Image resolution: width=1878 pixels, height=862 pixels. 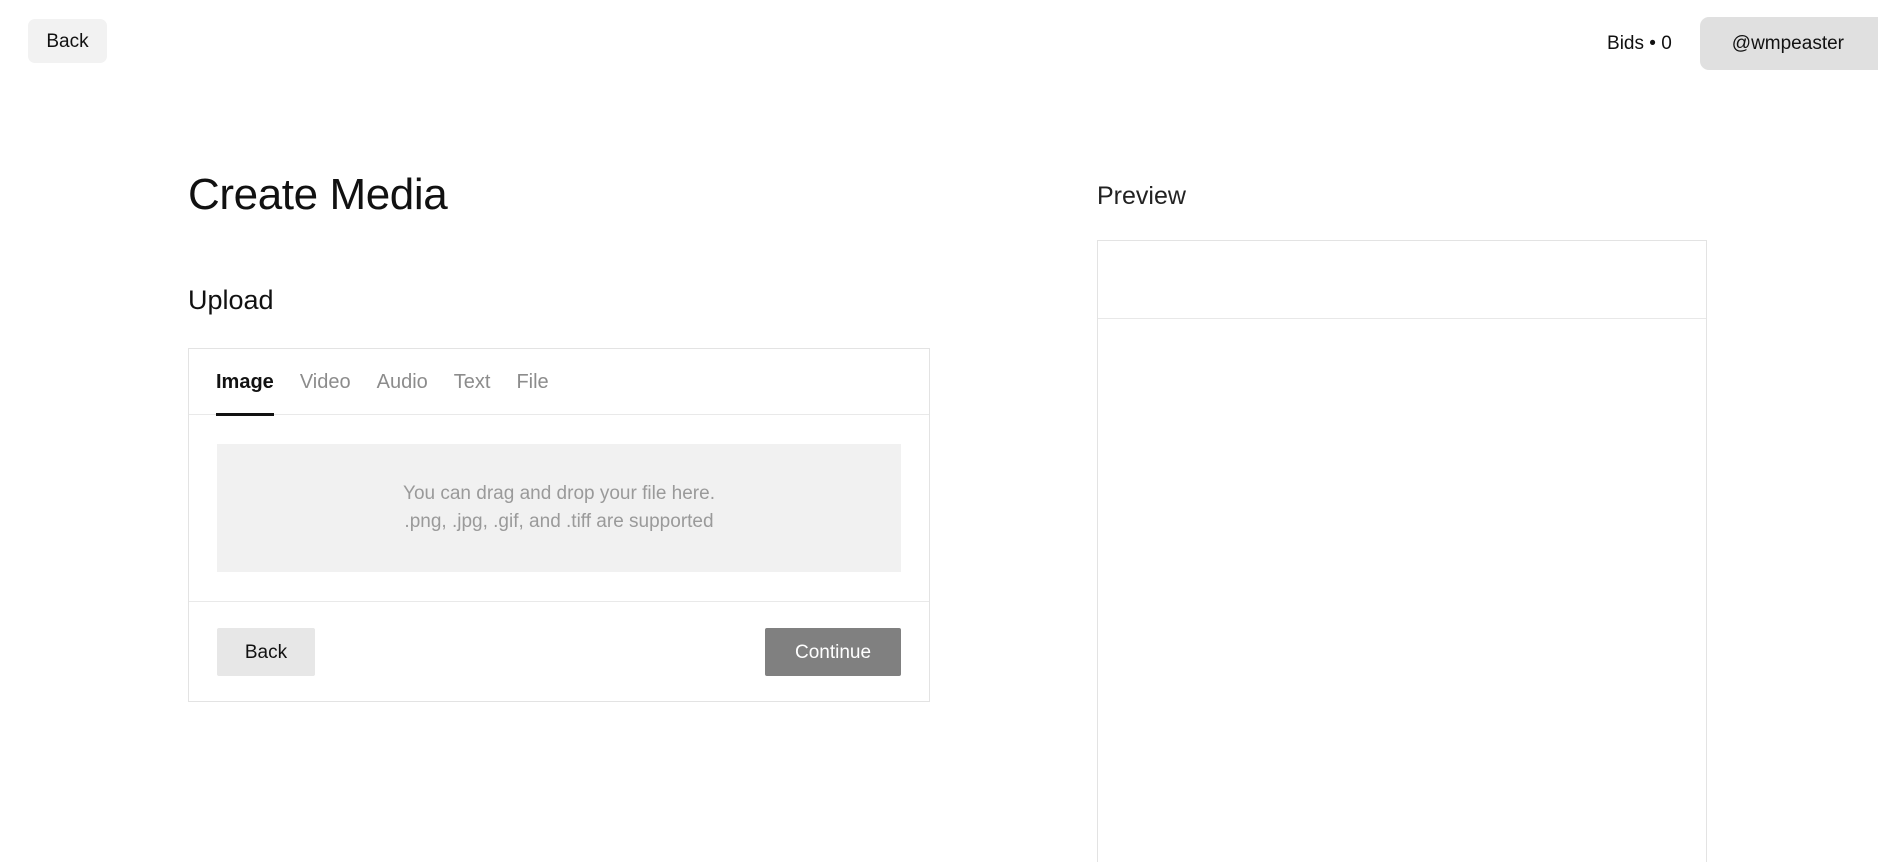 I want to click on tab-audio: Audio, so click(x=402, y=382).